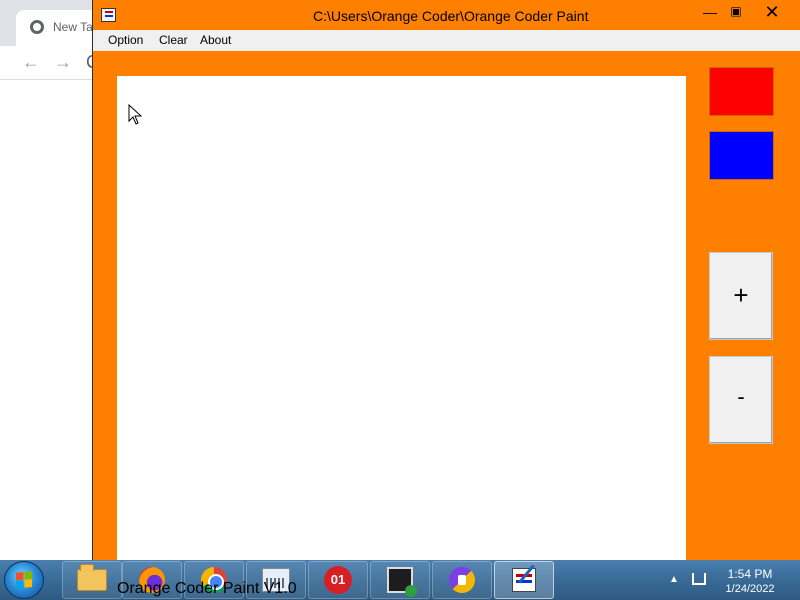 The height and width of the screenshot is (600, 800). I want to click on vpn-icon, so click(462, 580).